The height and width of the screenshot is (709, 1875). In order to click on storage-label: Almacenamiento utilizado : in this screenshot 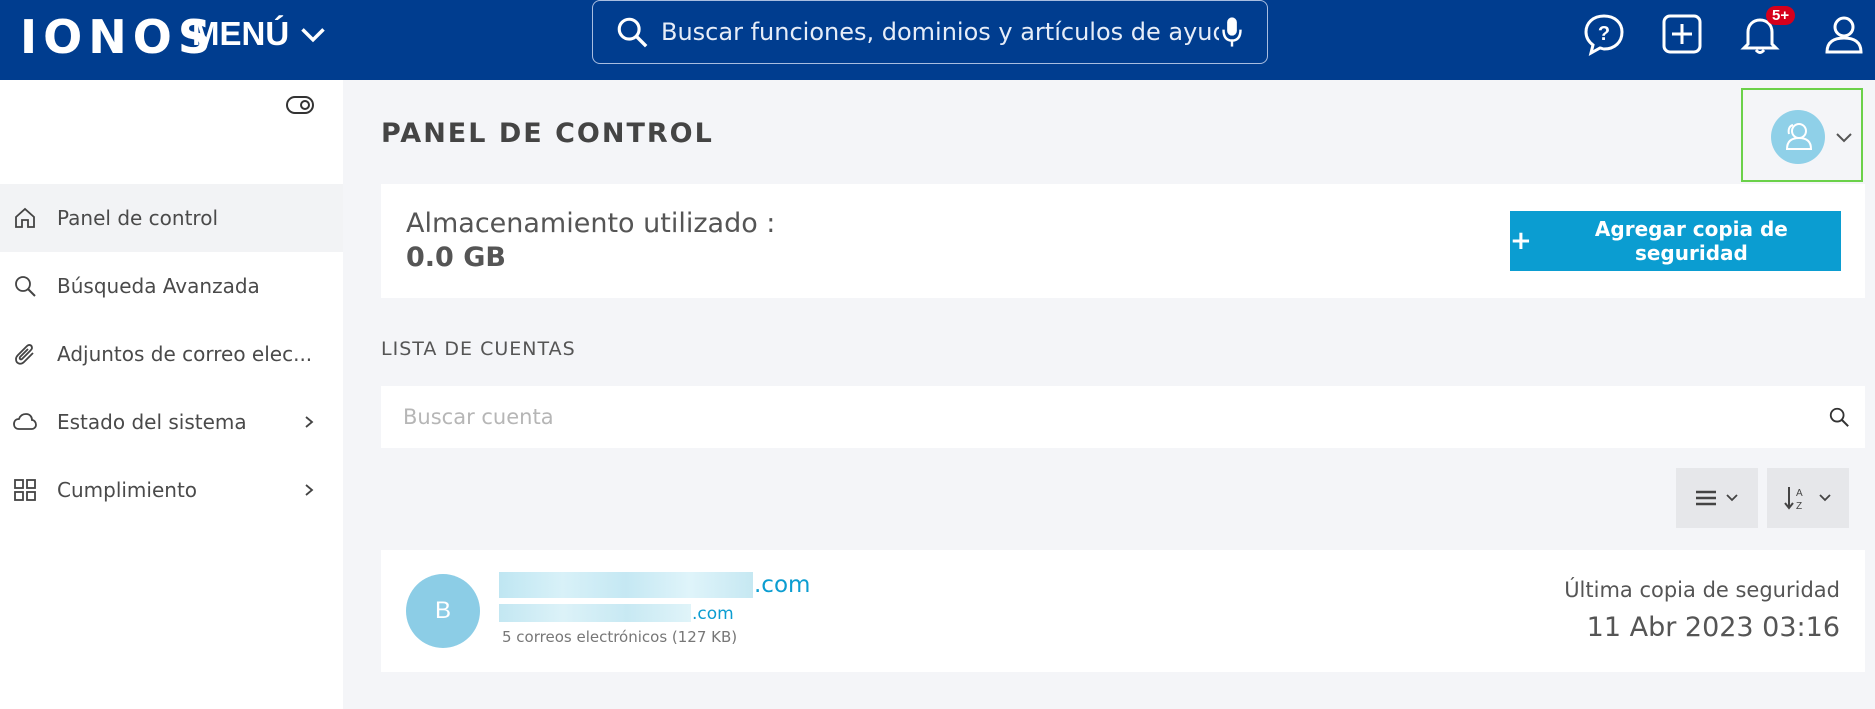, I will do `click(591, 223)`.